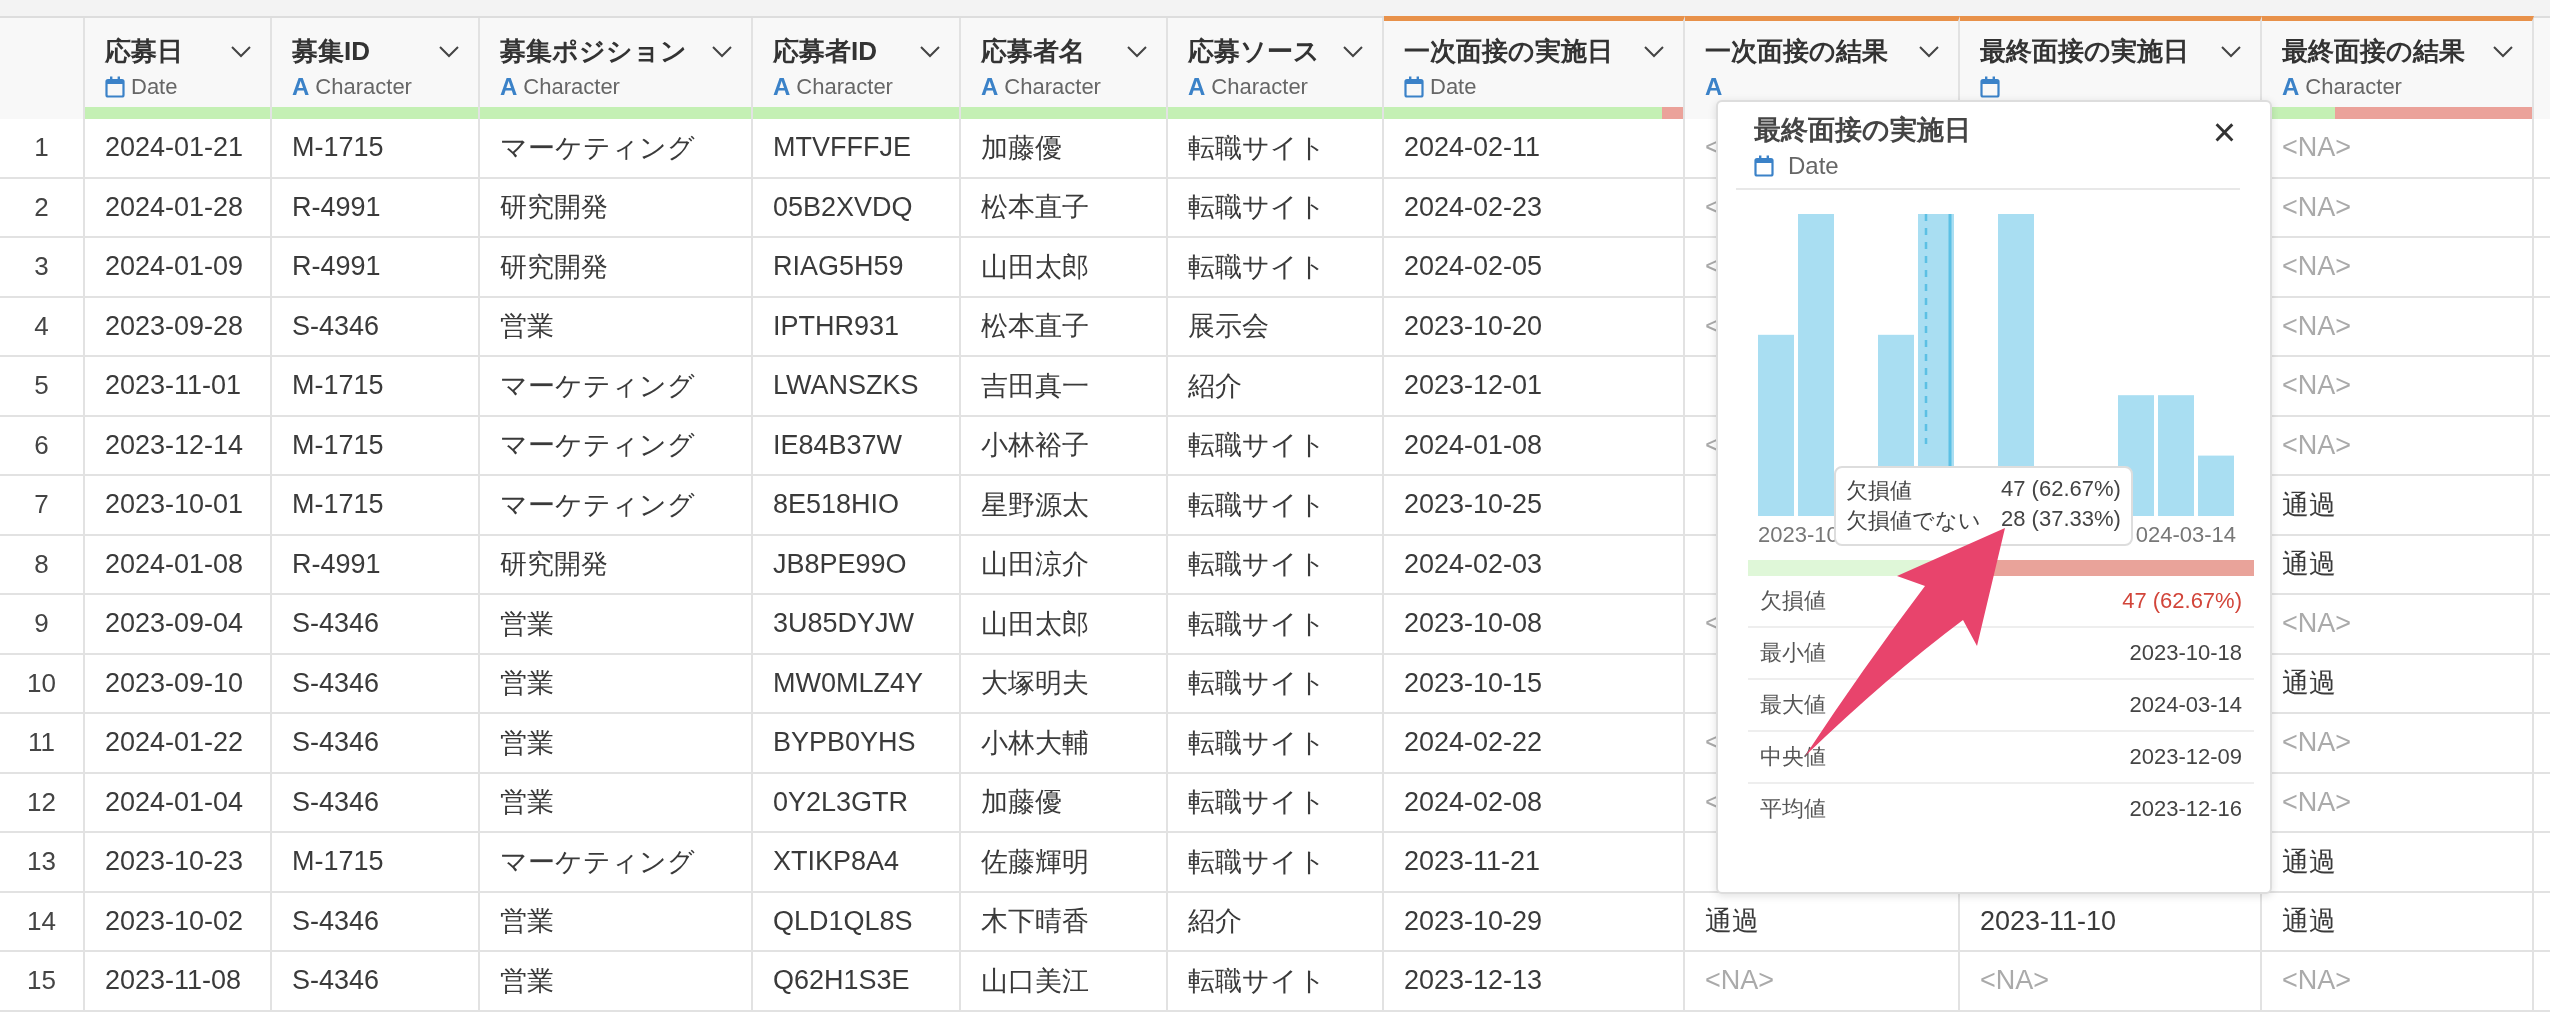 This screenshot has height=1030, width=2550. Describe the element at coordinates (1064, 387) in the screenshot. I see `table-cell: 吉田真一` at that location.